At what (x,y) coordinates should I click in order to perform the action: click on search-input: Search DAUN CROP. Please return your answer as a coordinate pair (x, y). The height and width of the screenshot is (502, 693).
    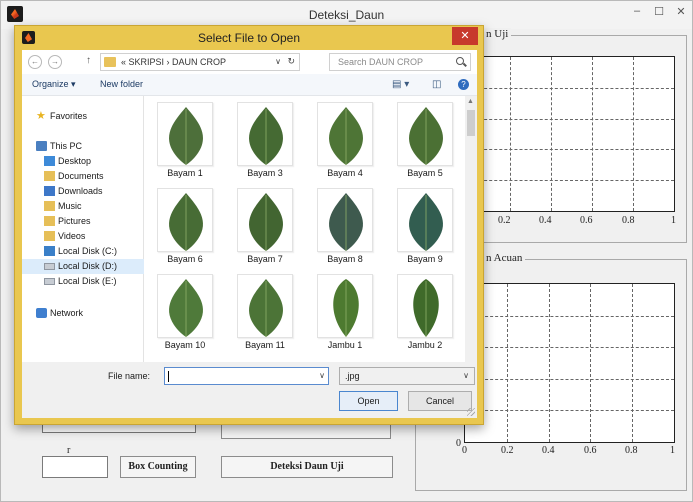
    Looking at the image, I should click on (400, 62).